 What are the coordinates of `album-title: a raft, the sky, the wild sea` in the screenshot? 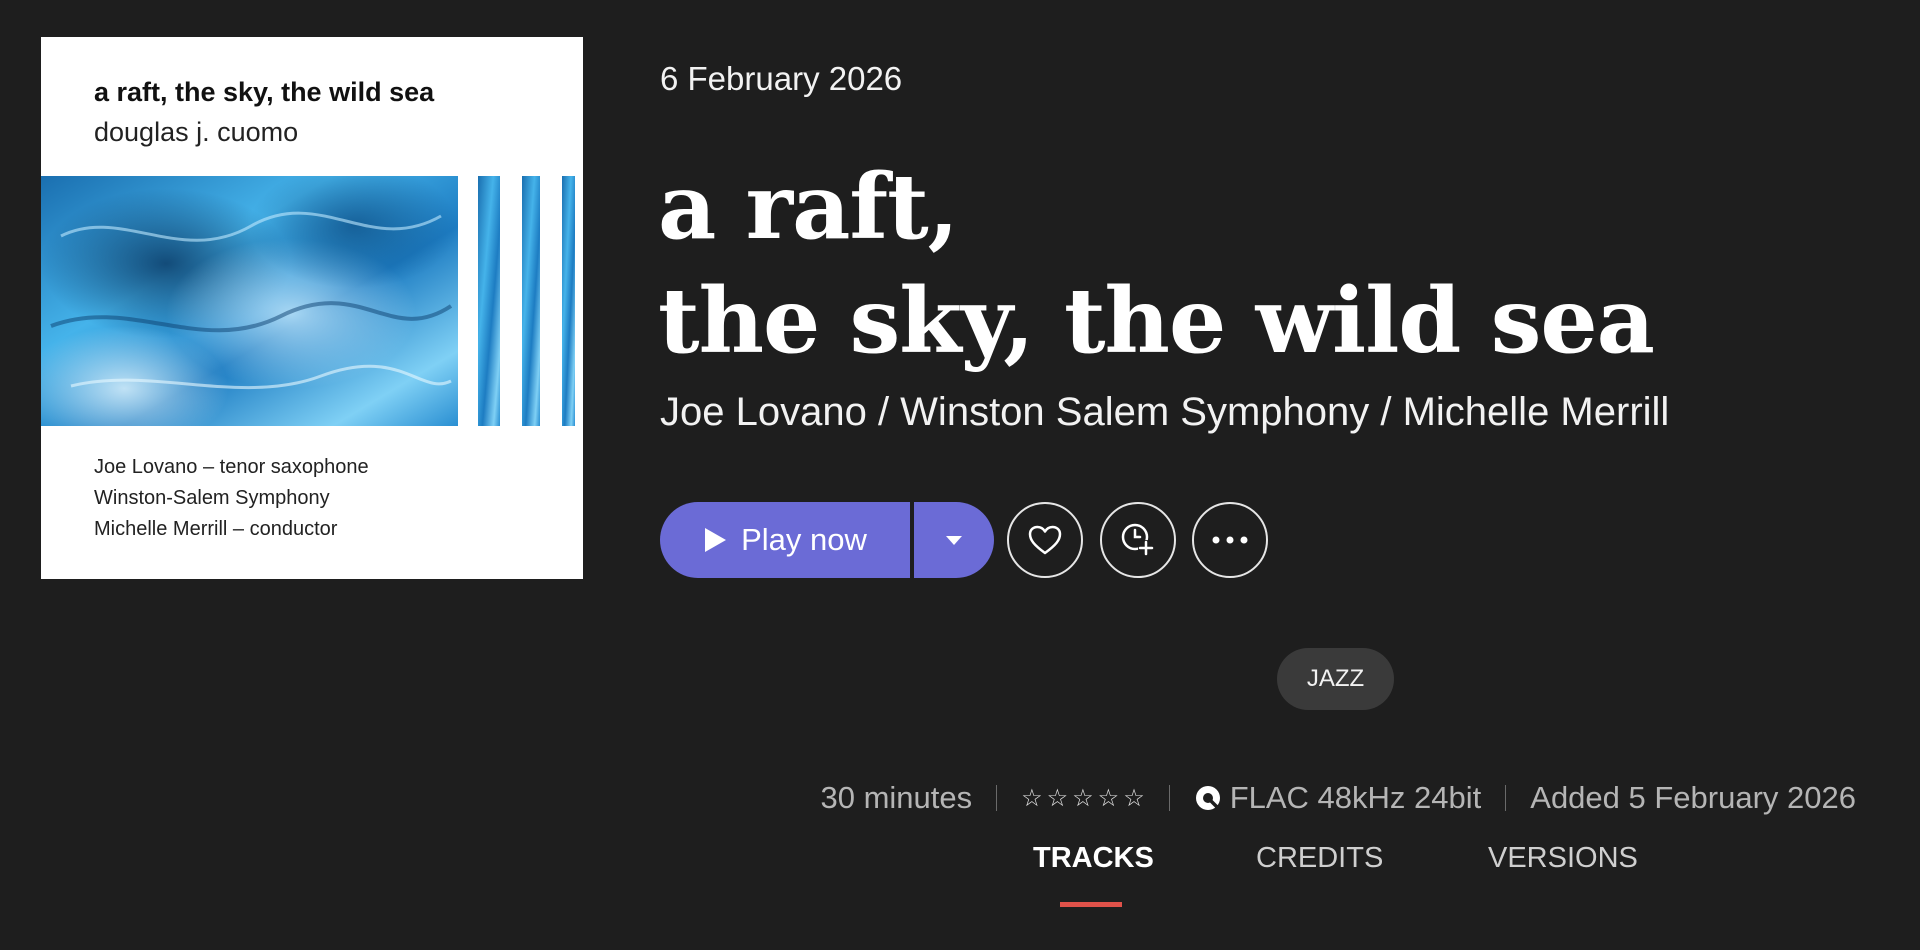 It's located at (1156, 264).